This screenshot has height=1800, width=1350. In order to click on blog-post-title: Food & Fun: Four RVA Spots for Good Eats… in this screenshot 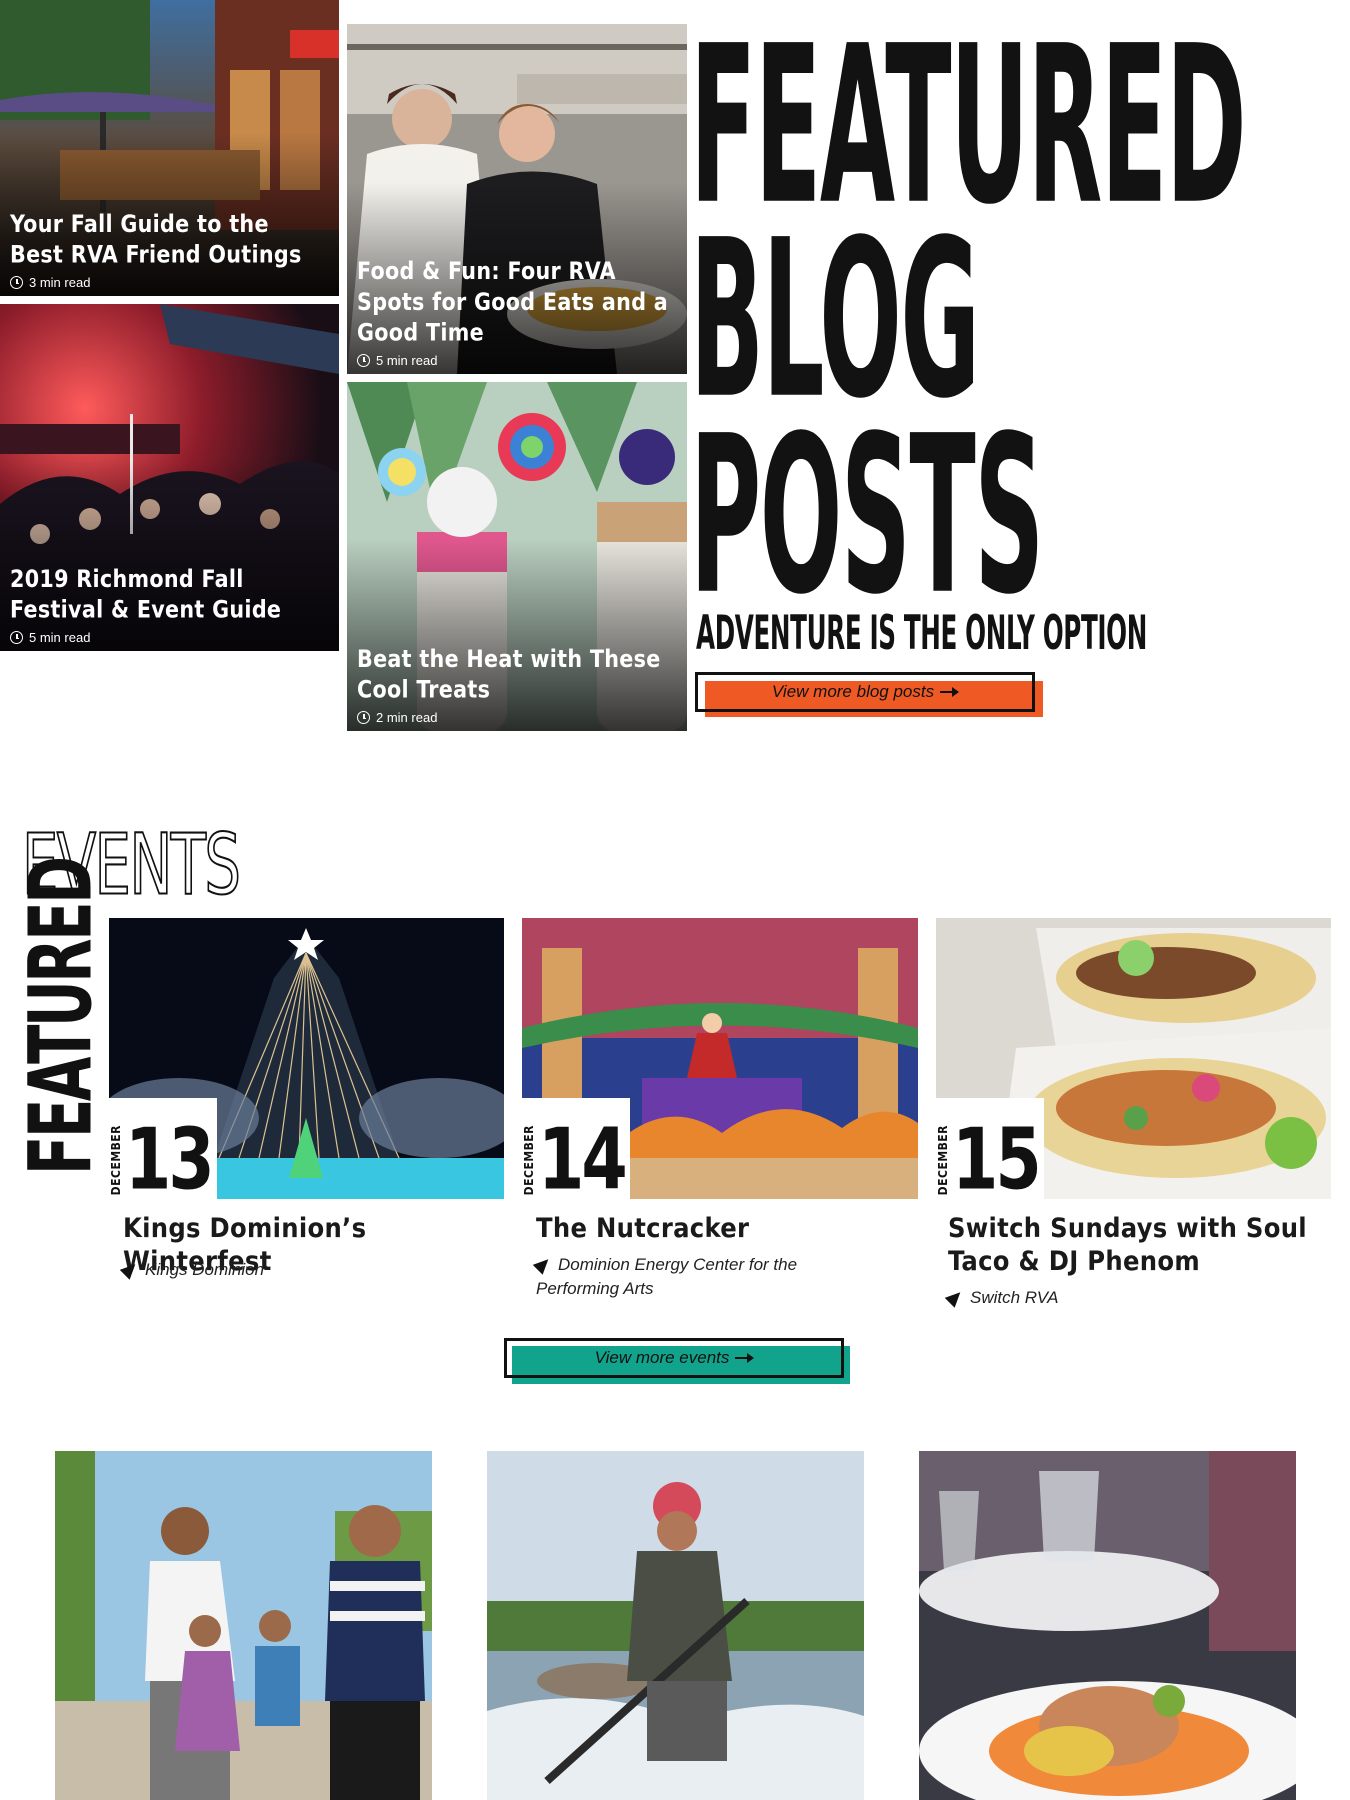, I will do `click(517, 303)`.